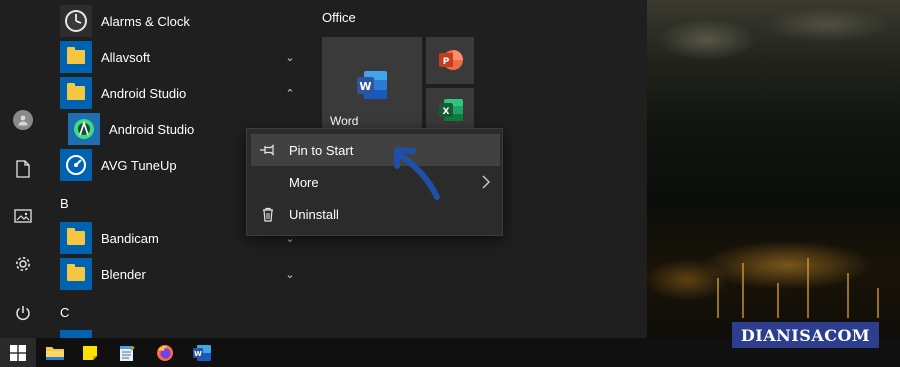  I want to click on taskbar-word: W, so click(202, 352).